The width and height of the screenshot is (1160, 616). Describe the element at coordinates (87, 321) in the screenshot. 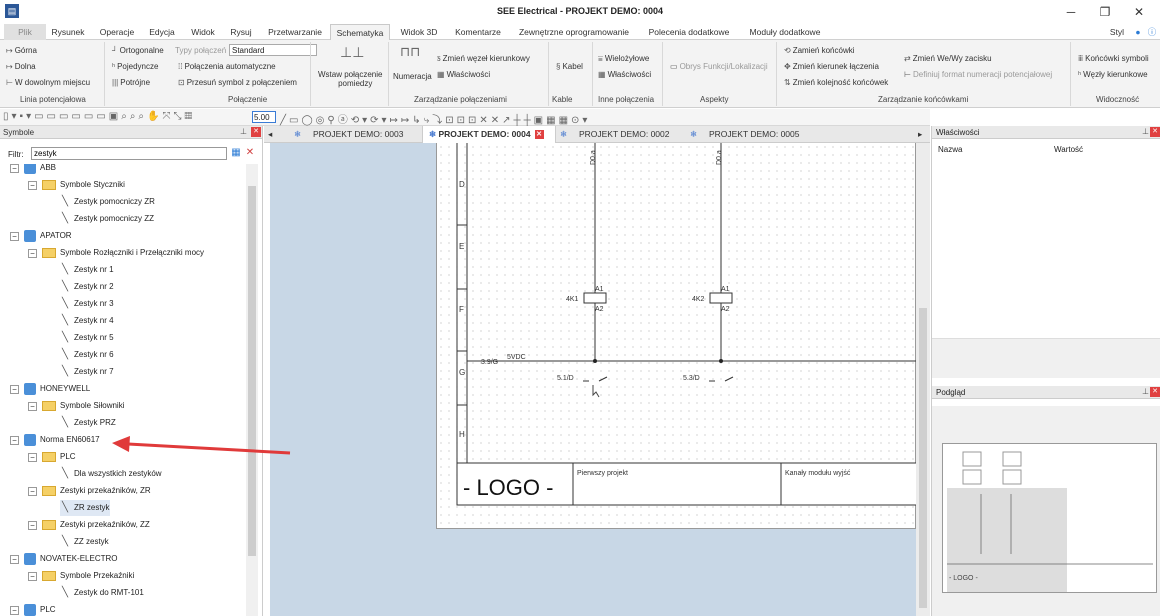

I see `symbol-node: ╲ Zestyk nr 4` at that location.